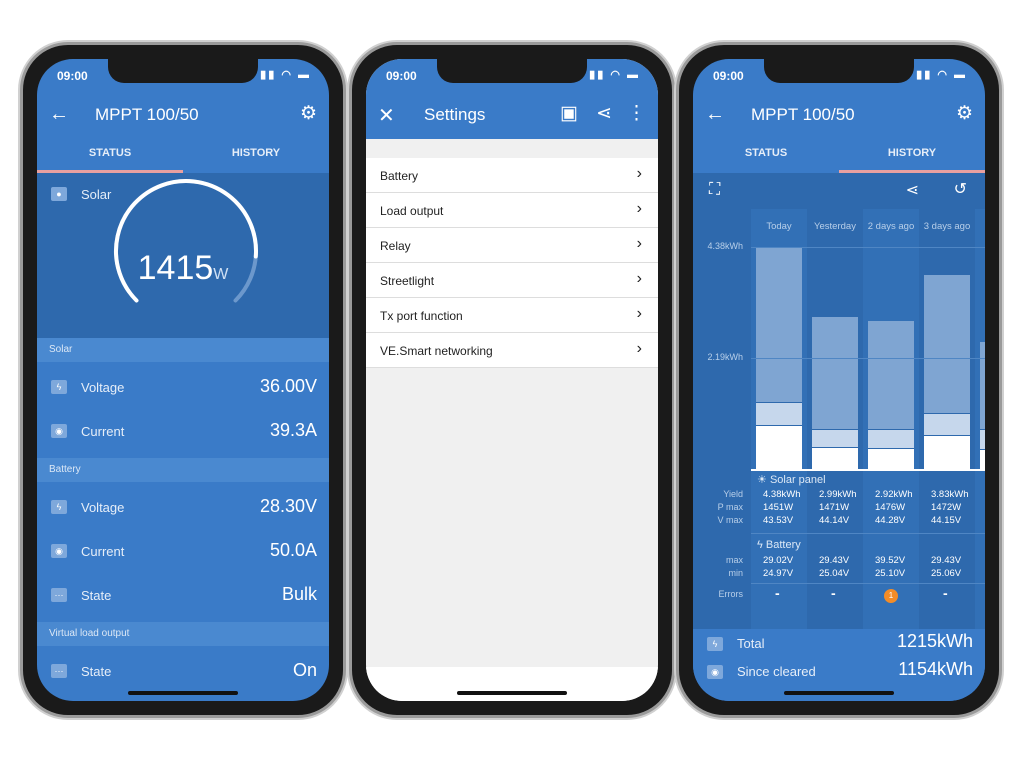 This screenshot has height=759, width=1024. Describe the element at coordinates (512, 115) in the screenshot. I see `app-header: ✕ Settings ▣ ⋖ ⋮` at that location.